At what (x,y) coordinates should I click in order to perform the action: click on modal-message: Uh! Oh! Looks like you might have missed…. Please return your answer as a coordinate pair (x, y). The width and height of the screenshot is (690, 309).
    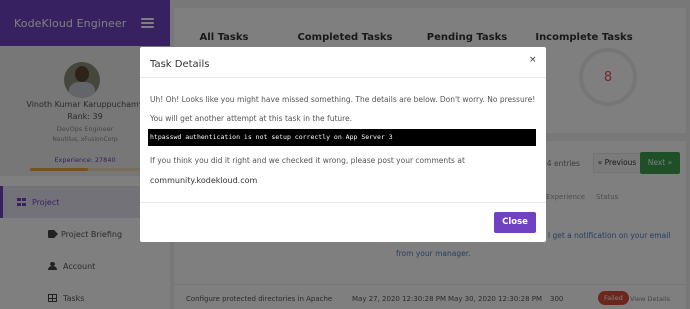
    Looking at the image, I should click on (343, 109).